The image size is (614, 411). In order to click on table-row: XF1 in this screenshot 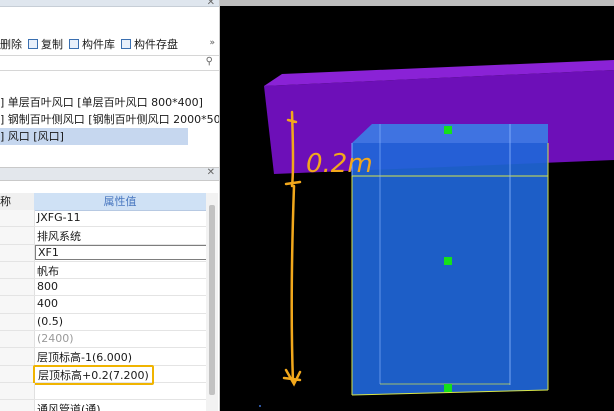, I will do `click(103, 253)`.